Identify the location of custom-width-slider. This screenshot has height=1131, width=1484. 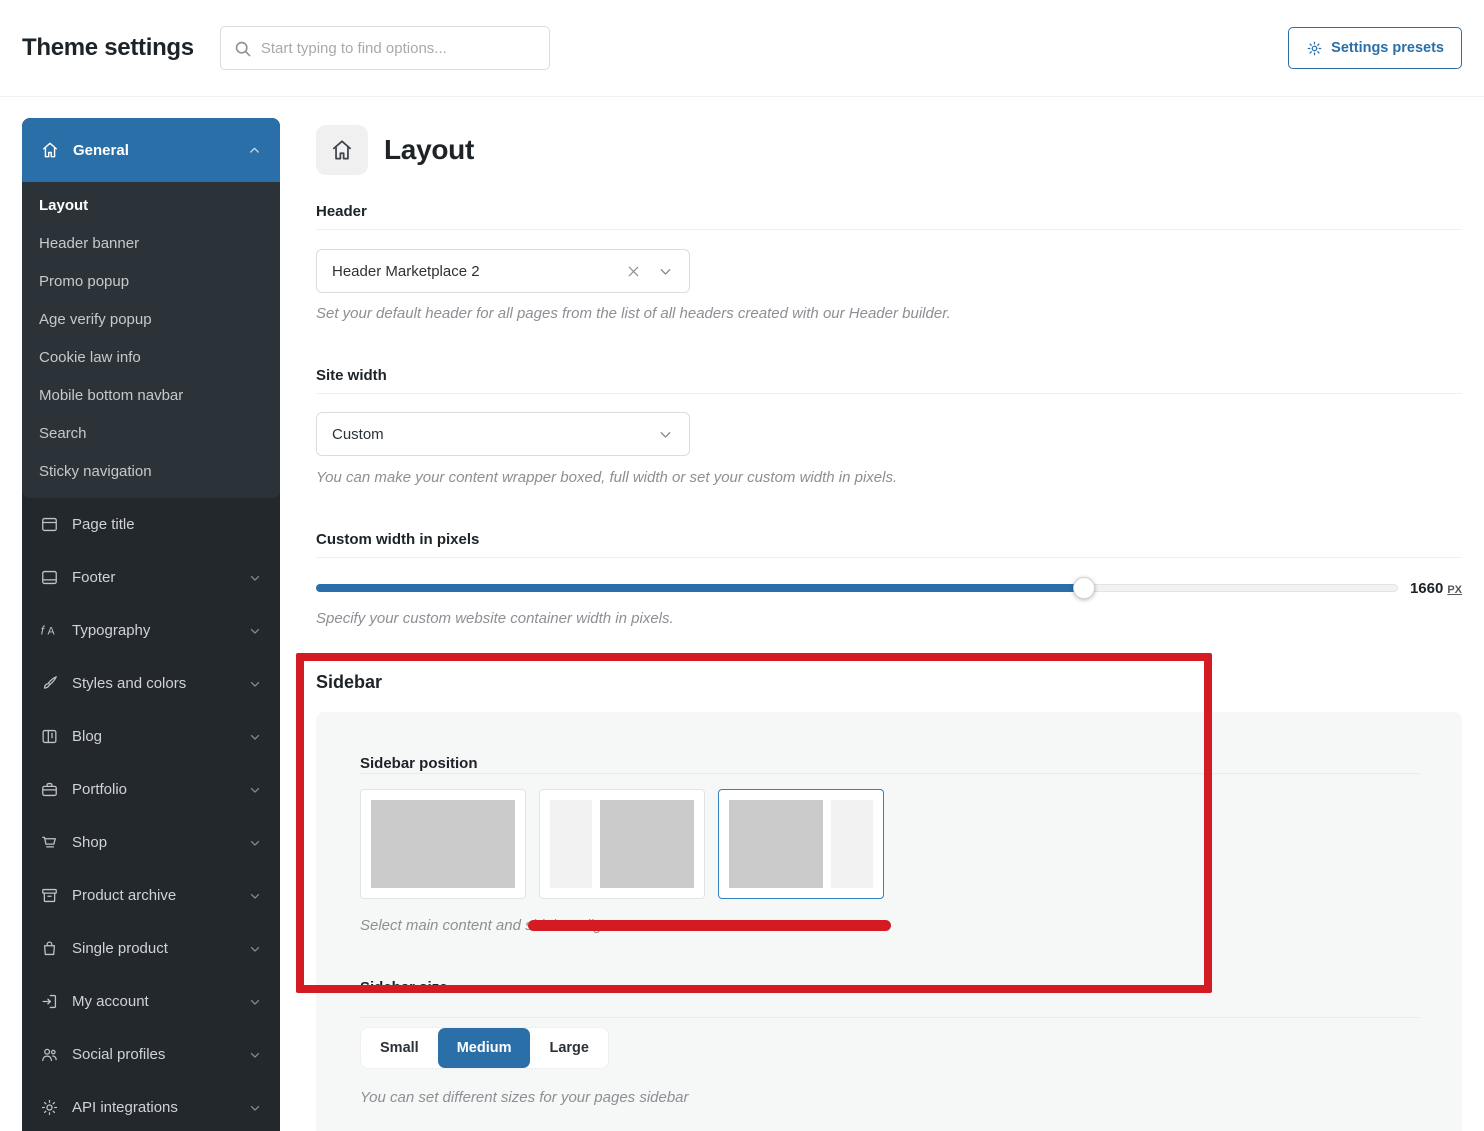
(857, 588).